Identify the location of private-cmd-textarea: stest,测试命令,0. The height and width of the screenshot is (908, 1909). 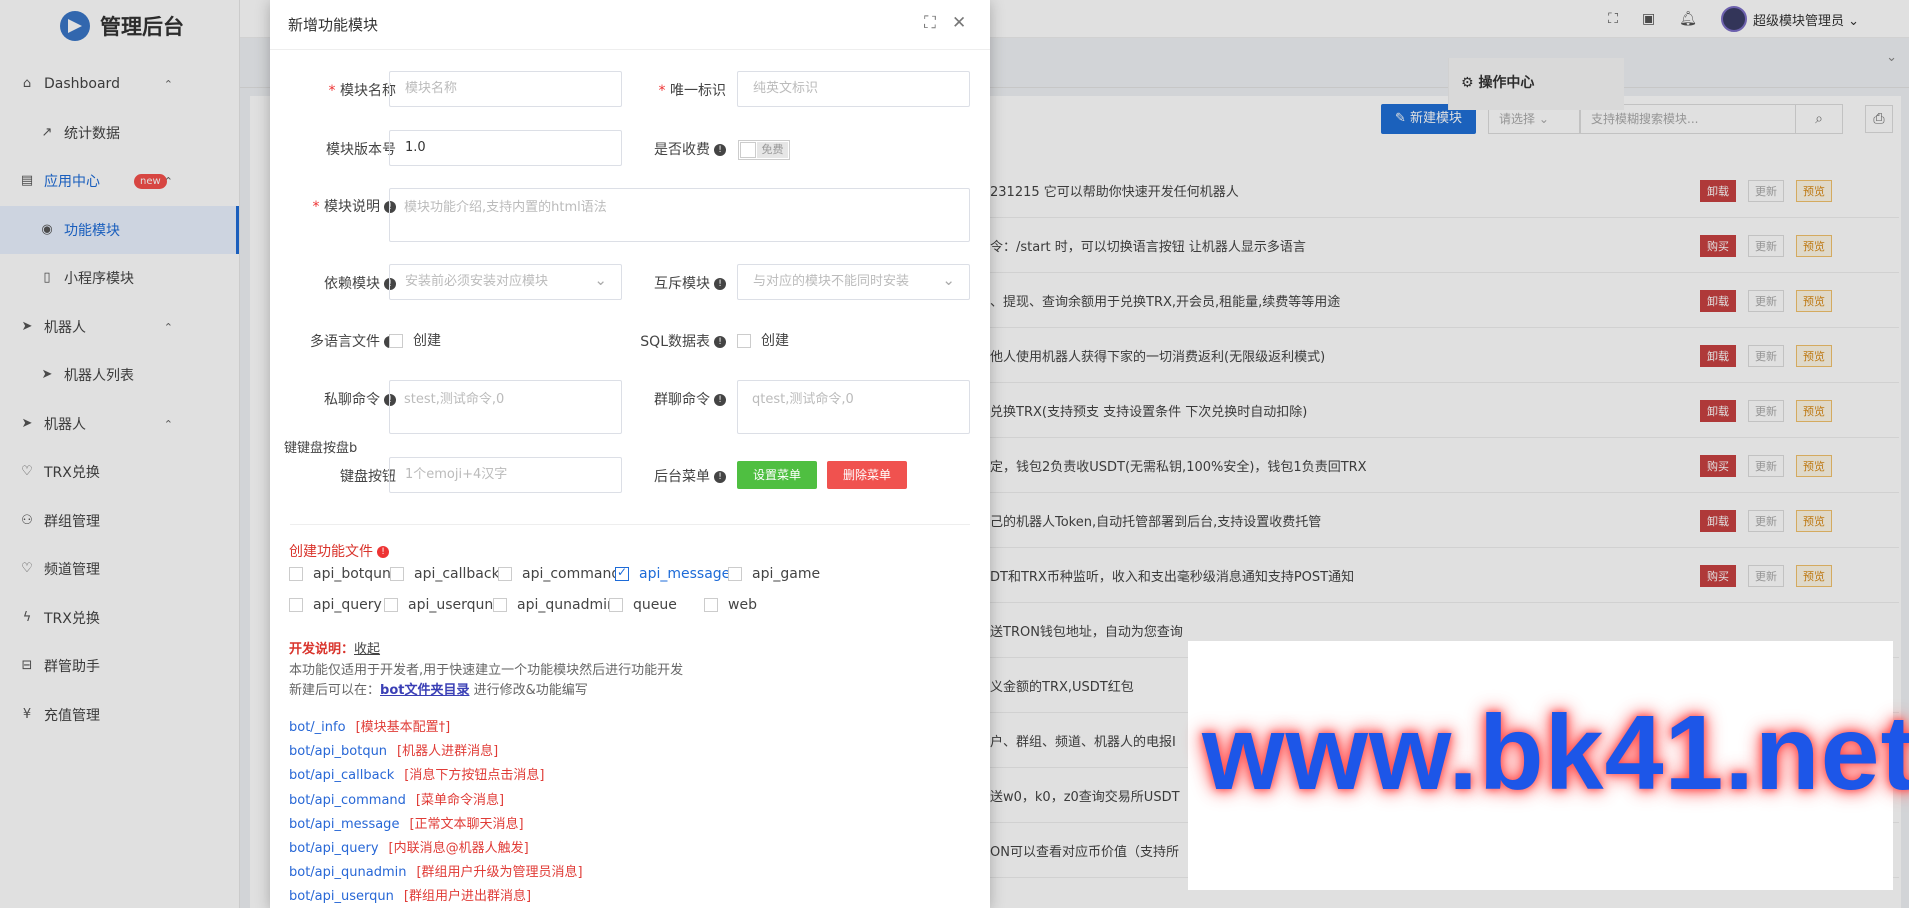
(505, 407).